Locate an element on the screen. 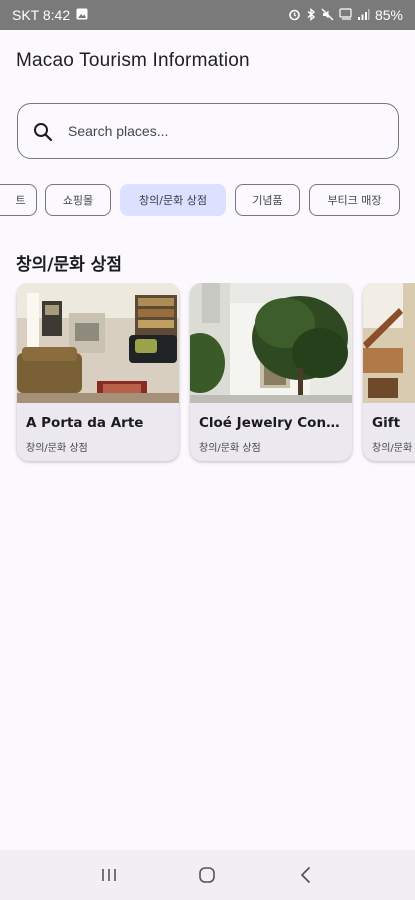 The image size is (415, 900). place-card: Cloé Jewelry Conce... 창의/문화 상점 is located at coordinates (271, 372).